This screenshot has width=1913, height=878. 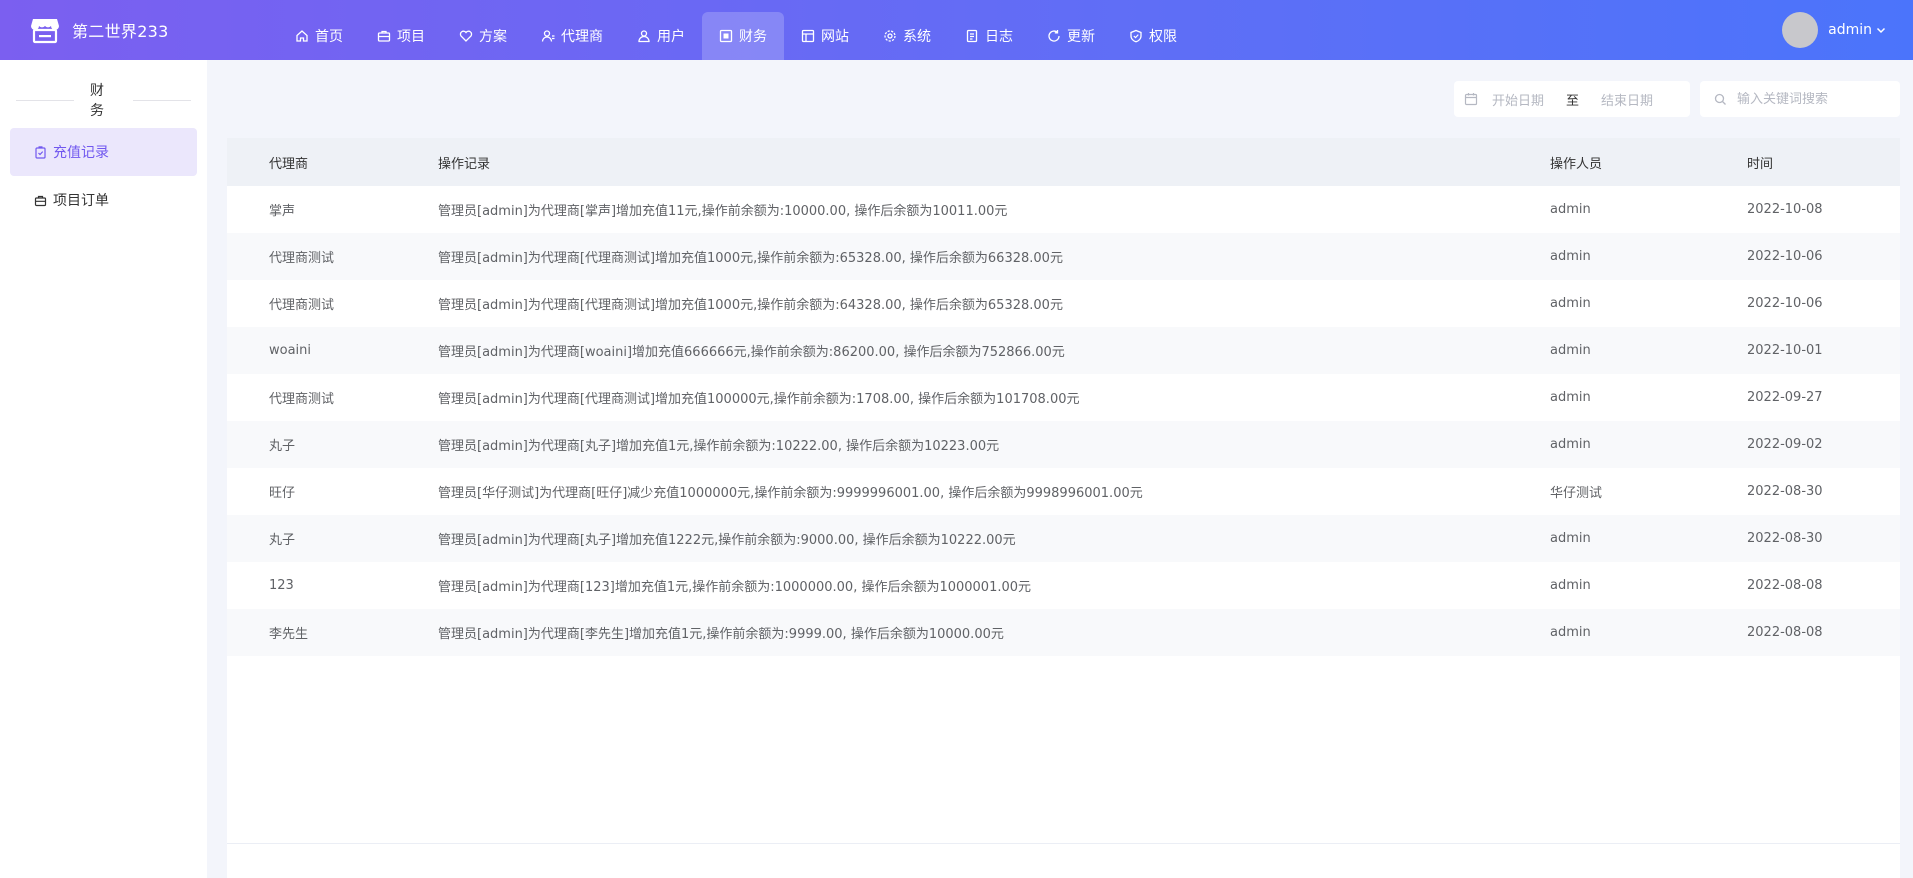 What do you see at coordinates (45, 31) in the screenshot?
I see `store-logo-icon` at bounding box center [45, 31].